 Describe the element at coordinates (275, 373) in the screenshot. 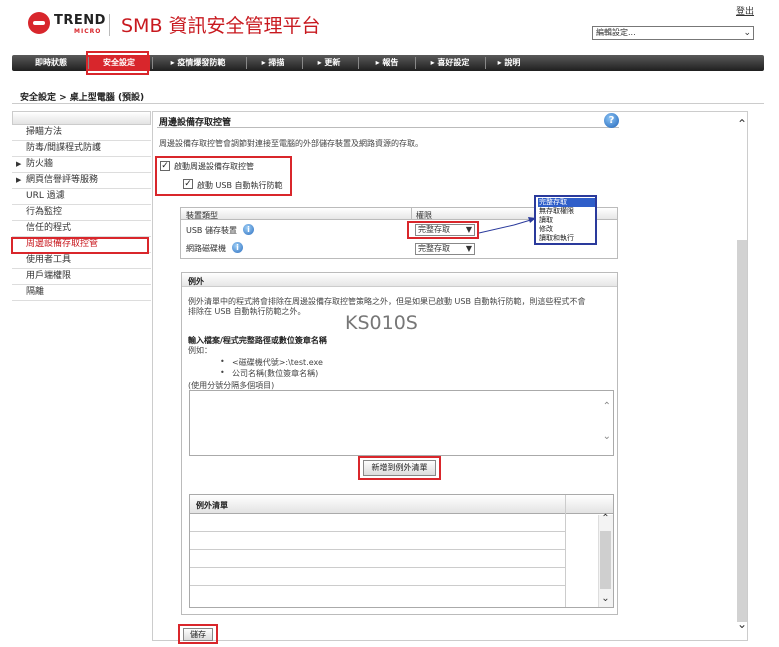

I see `example-signature: 公司名稱(數位簽章名稱)` at that location.